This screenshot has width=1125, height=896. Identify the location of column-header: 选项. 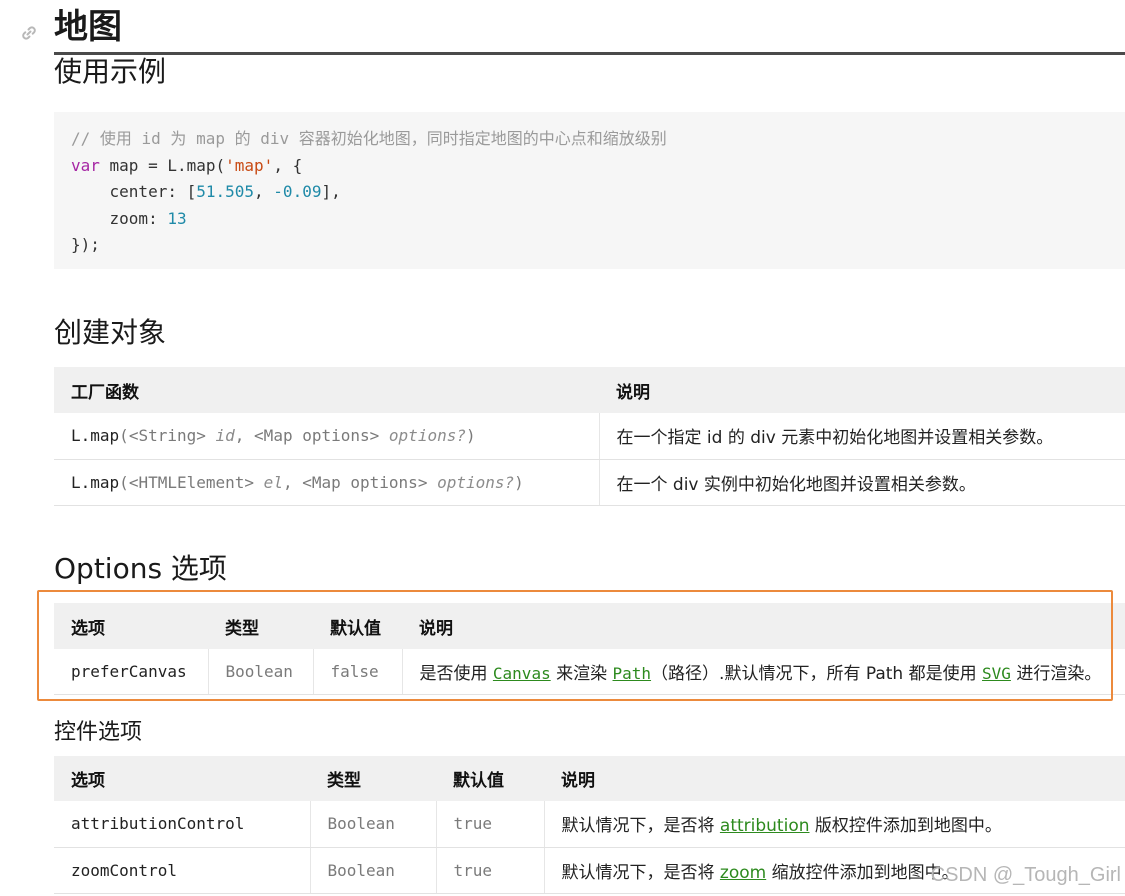
(182, 778).